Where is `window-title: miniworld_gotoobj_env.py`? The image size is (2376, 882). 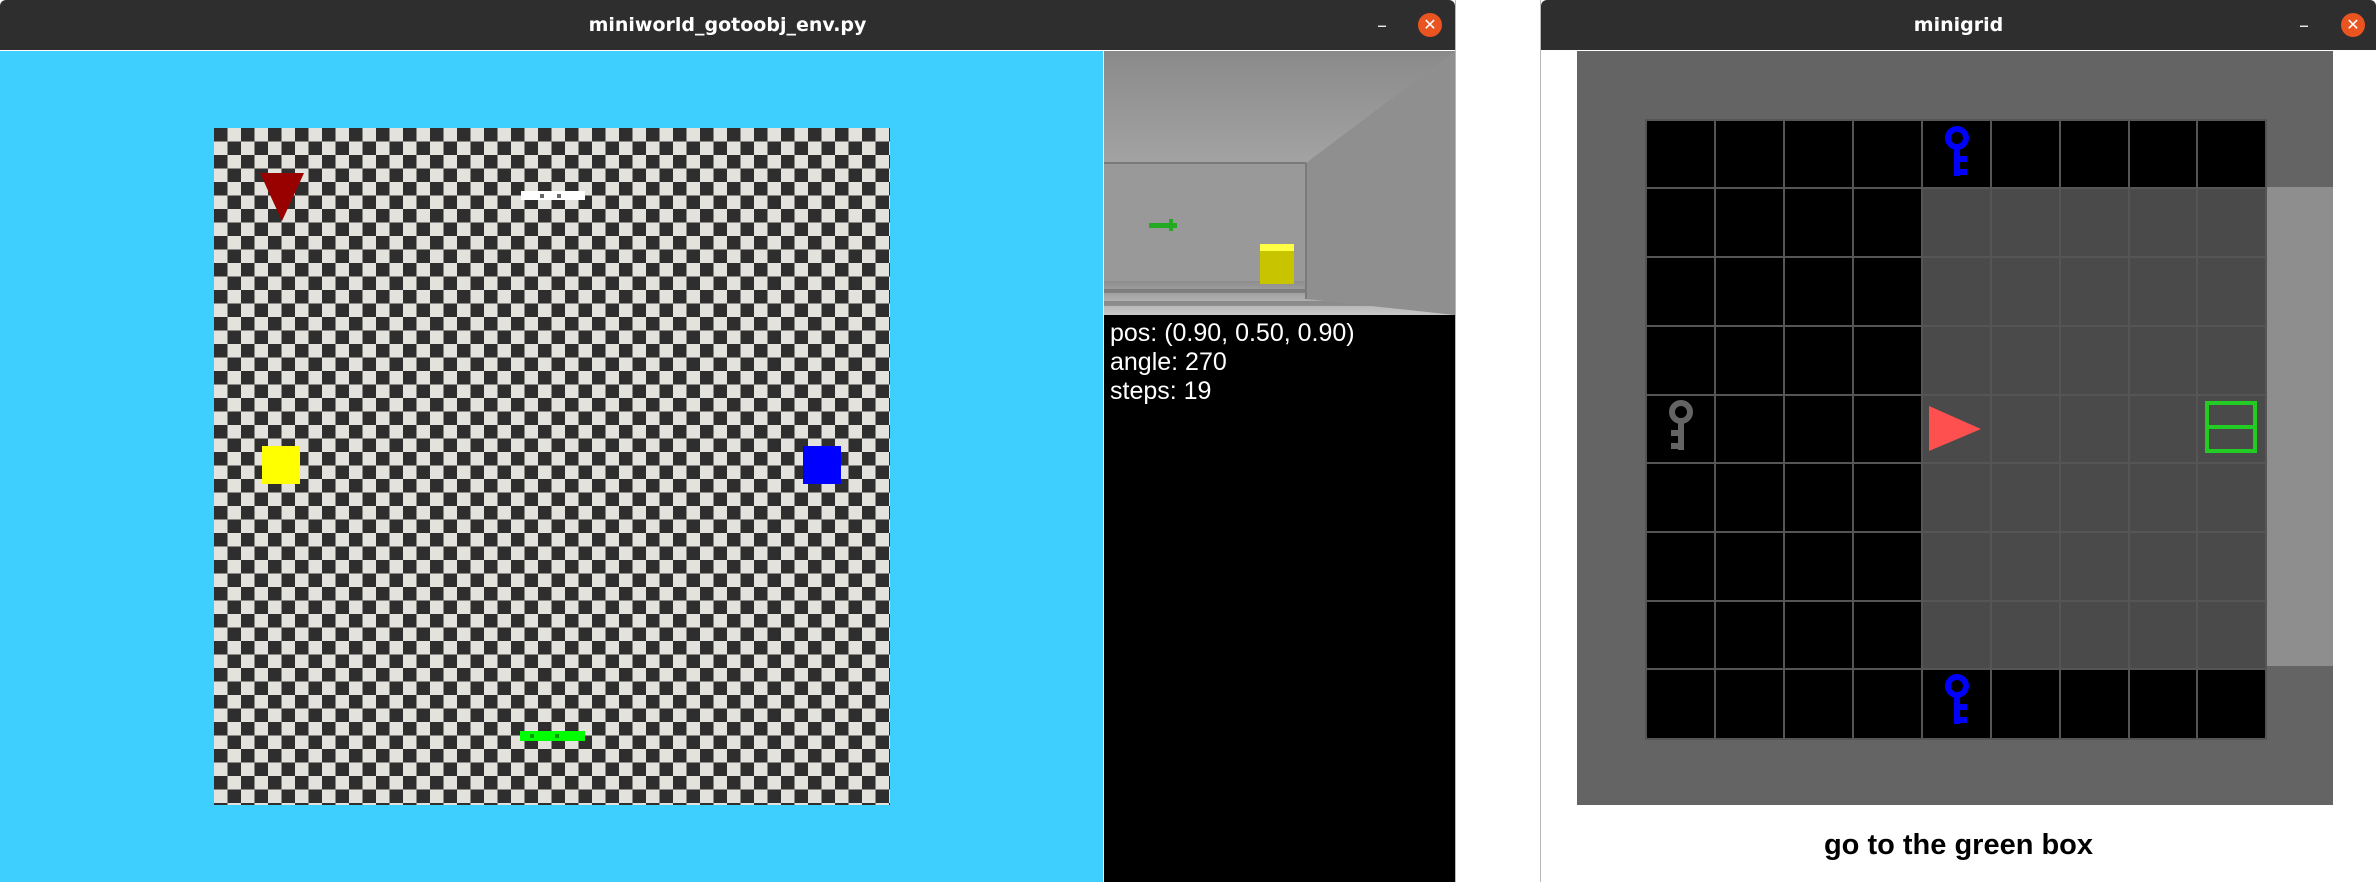 window-title: miniworld_gotoobj_env.py is located at coordinates (727, 25).